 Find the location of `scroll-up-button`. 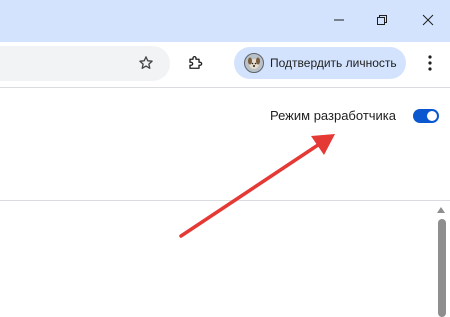

scroll-up-button is located at coordinates (441, 210).